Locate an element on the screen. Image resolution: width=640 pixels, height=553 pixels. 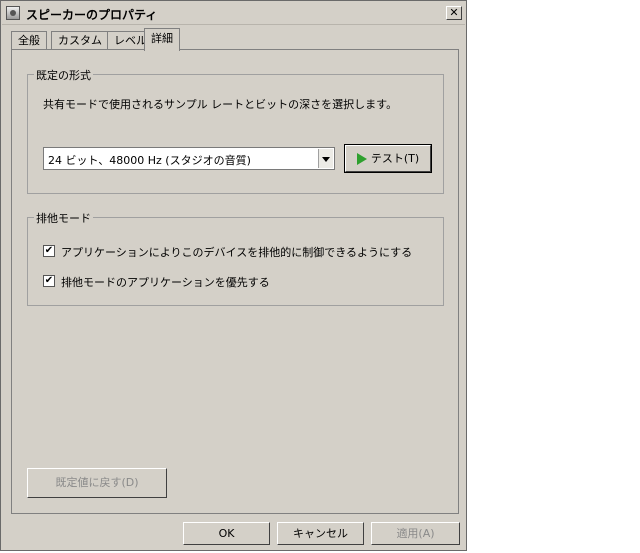
format-select: 24 ビット、48000 Hz (スタジオの音質) is located at coordinates (189, 158).